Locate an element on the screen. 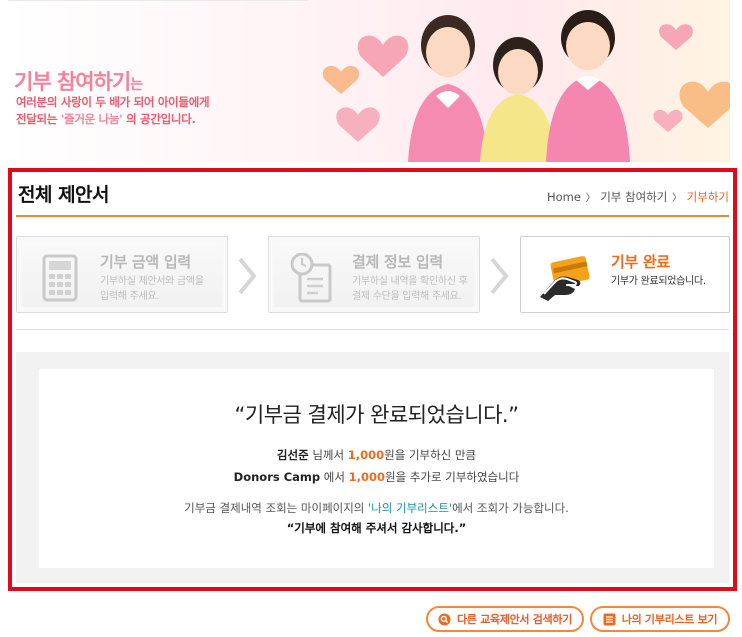 This screenshot has height=637, width=742. donor-name: 김선준 is located at coordinates (292, 455).